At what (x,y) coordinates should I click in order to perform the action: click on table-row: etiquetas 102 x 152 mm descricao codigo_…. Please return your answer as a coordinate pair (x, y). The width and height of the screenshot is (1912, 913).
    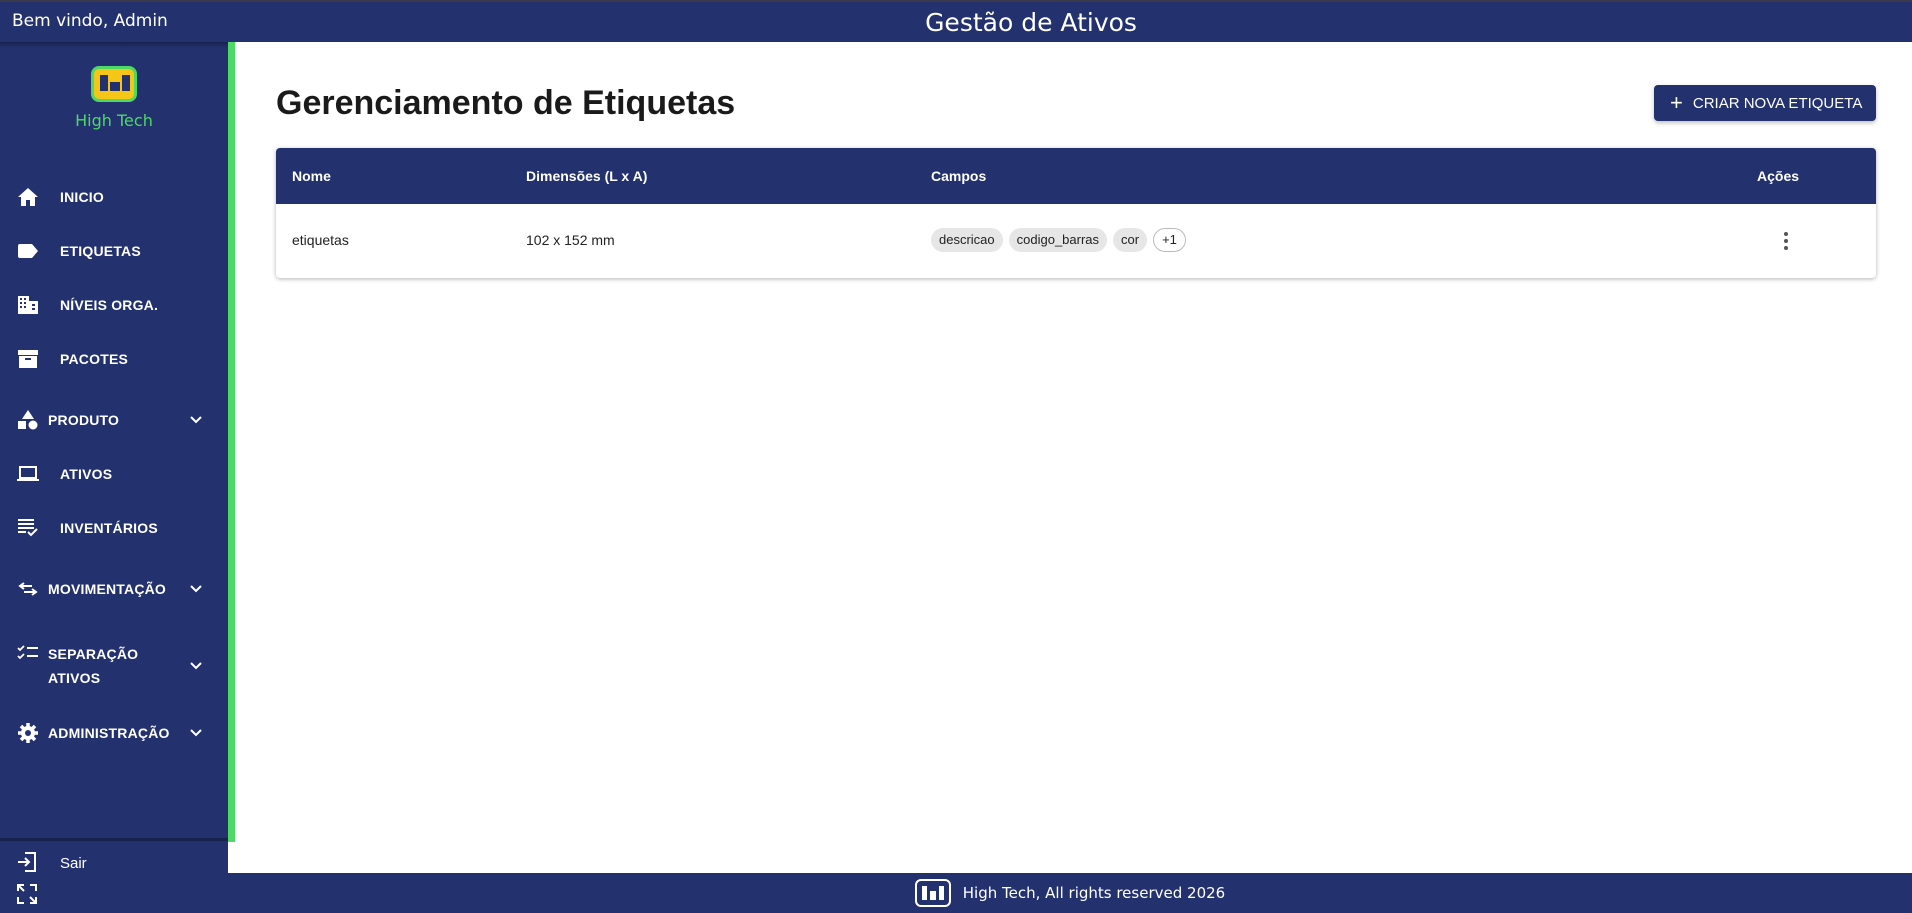
    Looking at the image, I should click on (1076, 241).